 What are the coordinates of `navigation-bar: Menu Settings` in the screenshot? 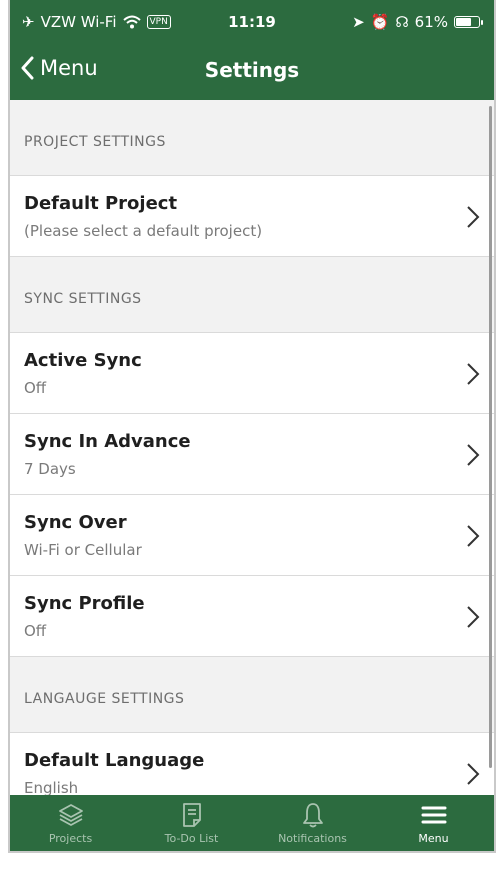 It's located at (252, 72).